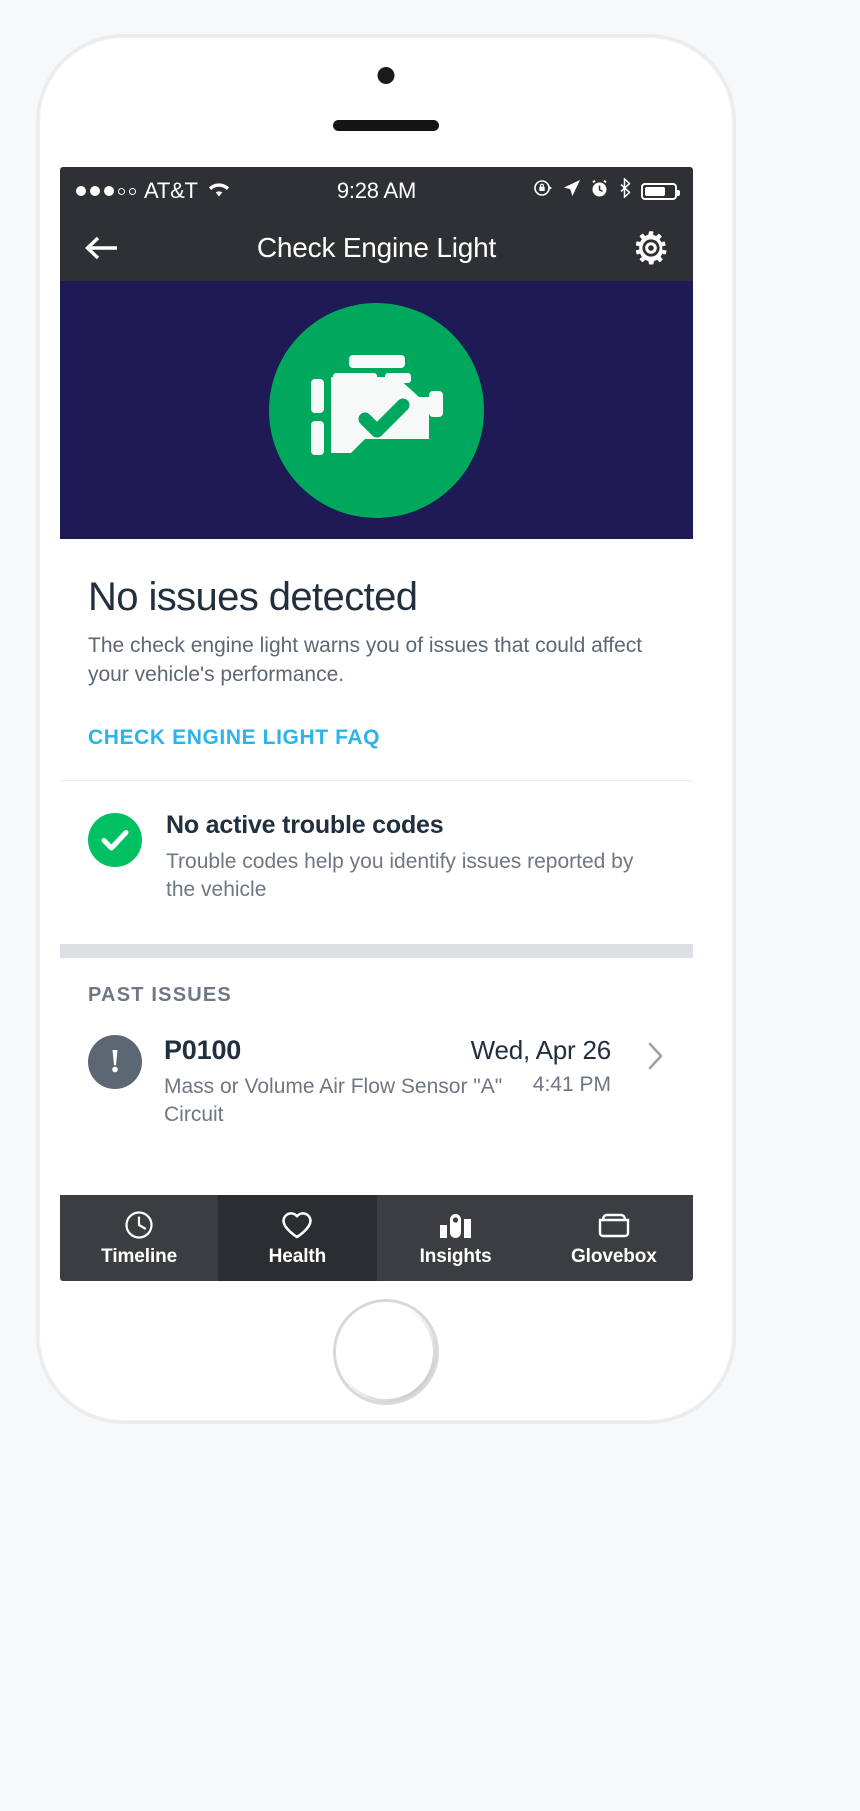  I want to click on past-issues-section-label: PAST ISSUES, so click(160, 995).